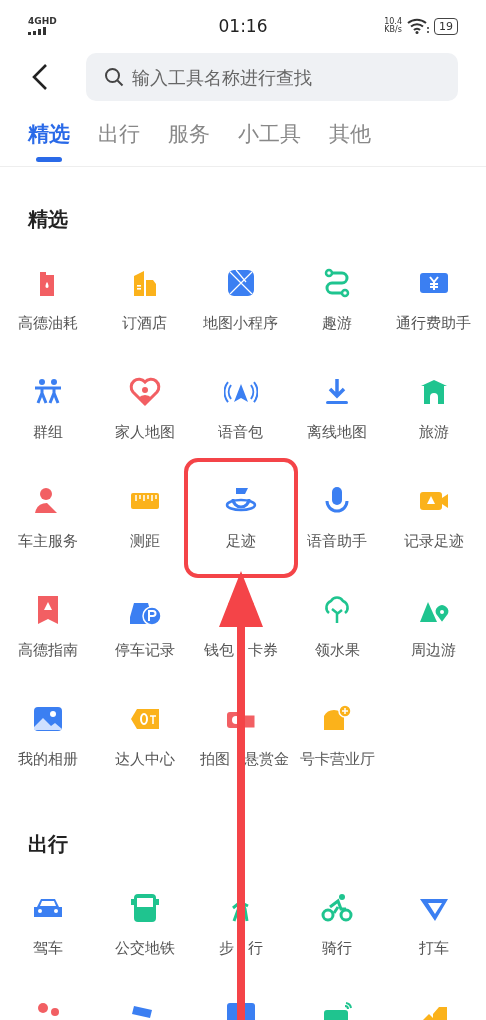  Describe the element at coordinates (144, 948) in the screenshot. I see `tool-label: 公交地铁` at that location.